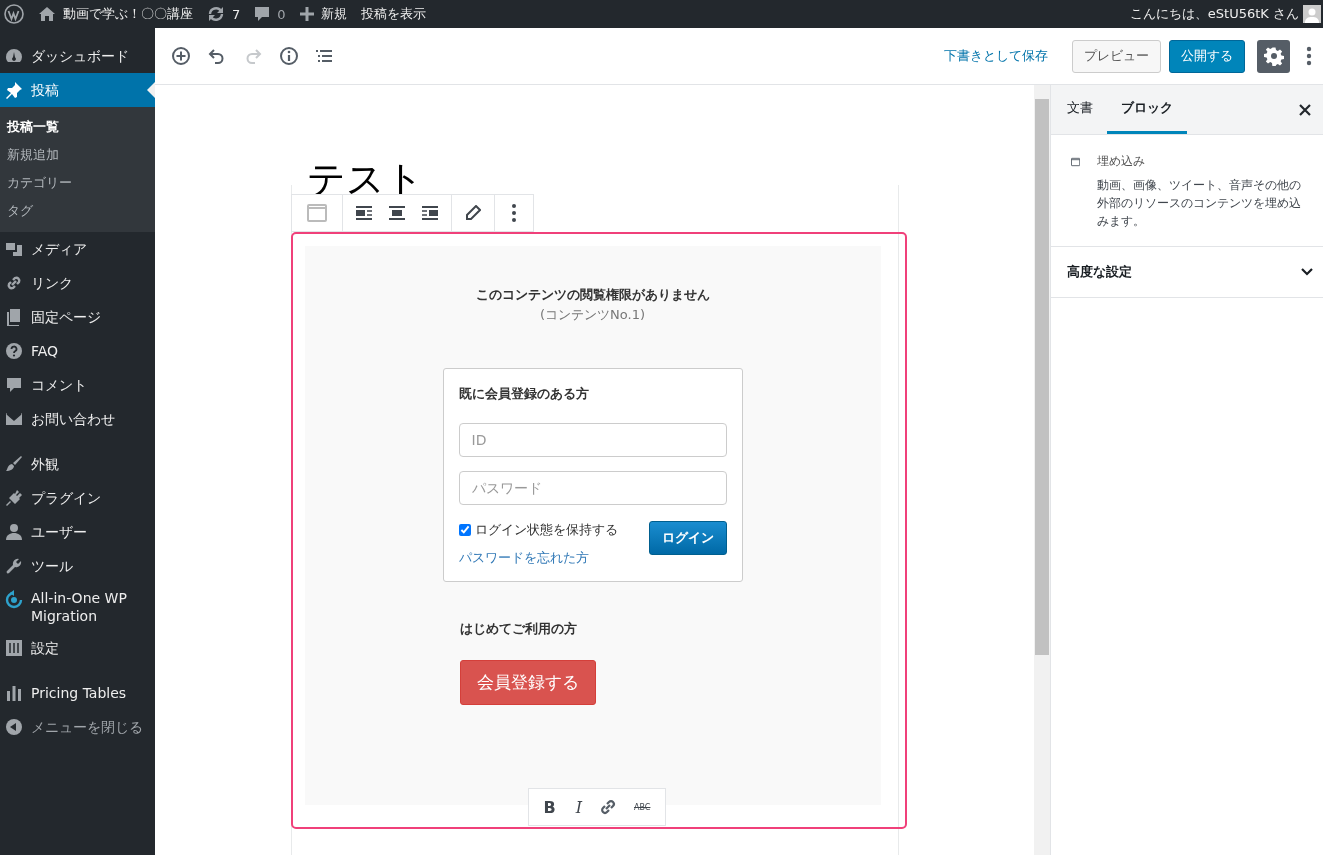 This screenshot has width=1323, height=855. Describe the element at coordinates (77, 385) in the screenshot. I see `sidebar-item: コメント` at that location.